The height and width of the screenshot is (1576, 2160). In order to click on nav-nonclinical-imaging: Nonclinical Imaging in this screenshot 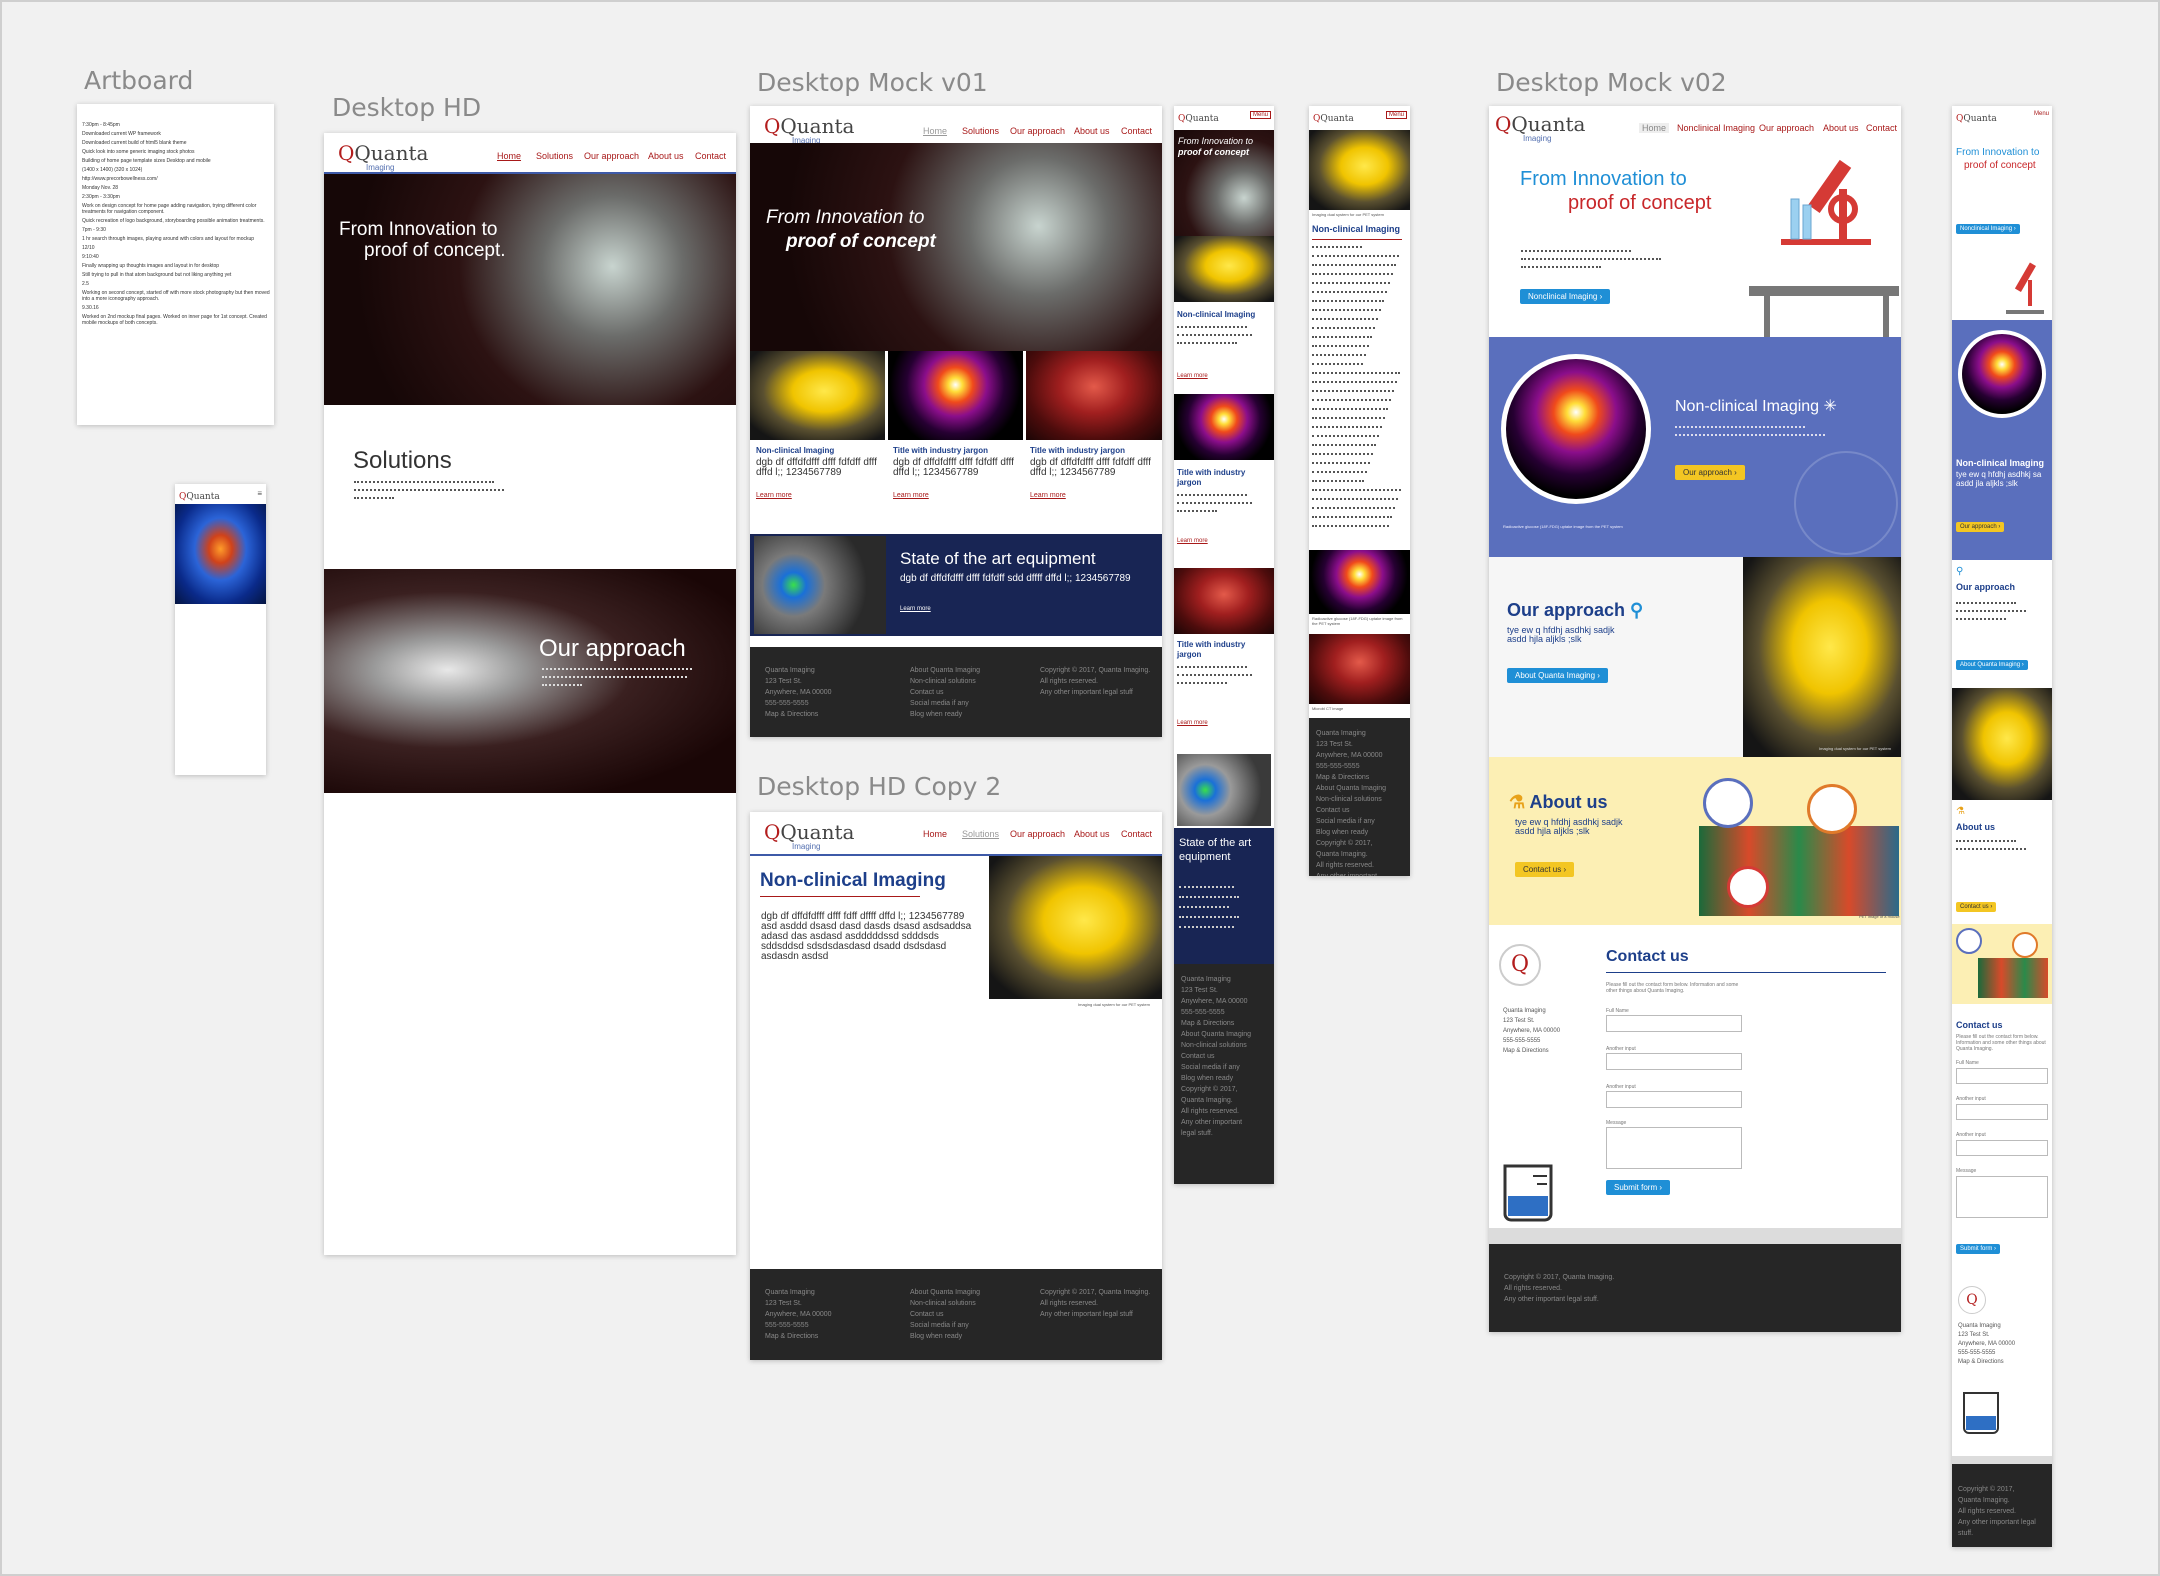, I will do `click(1716, 128)`.